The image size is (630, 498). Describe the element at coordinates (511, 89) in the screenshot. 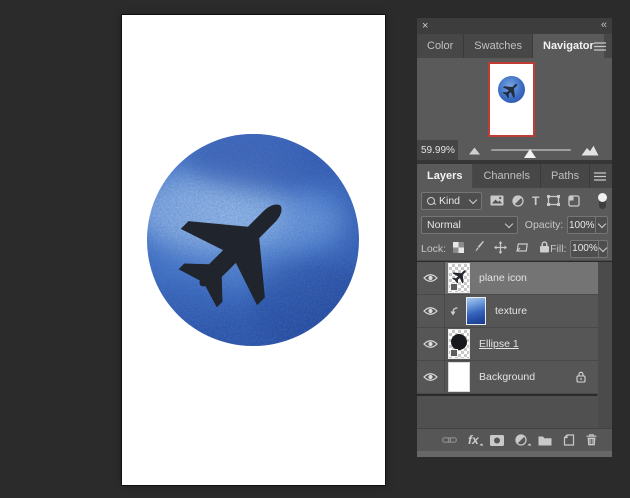

I see `navigator-preview-circle` at that location.